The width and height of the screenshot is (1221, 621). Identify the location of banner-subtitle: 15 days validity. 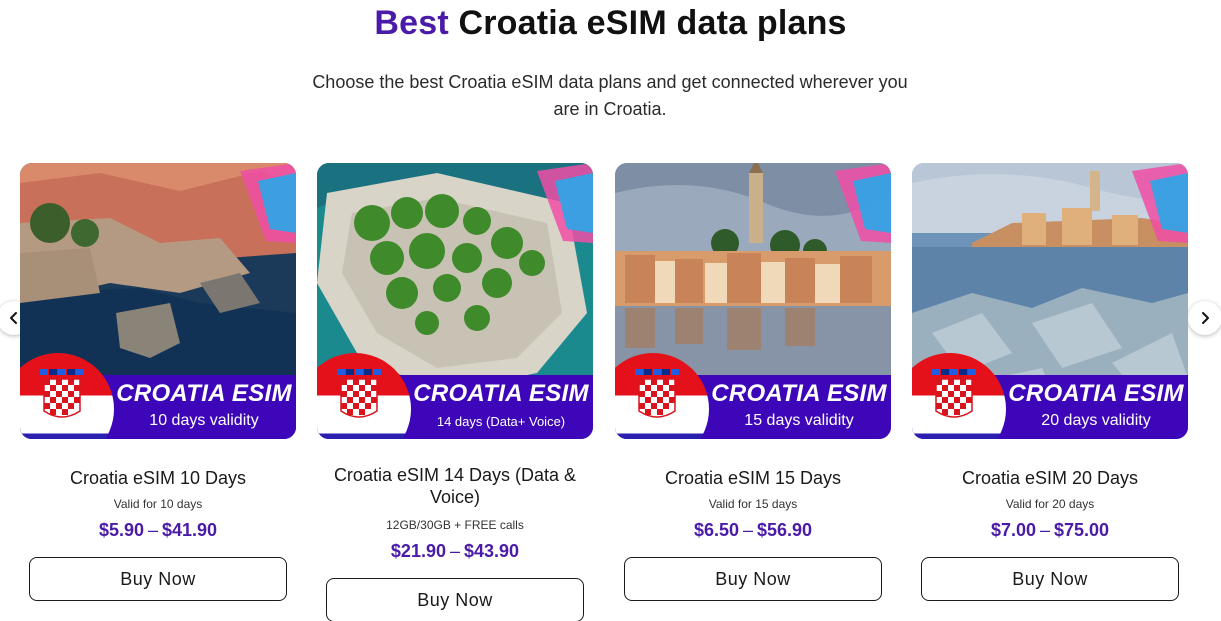
(799, 420).